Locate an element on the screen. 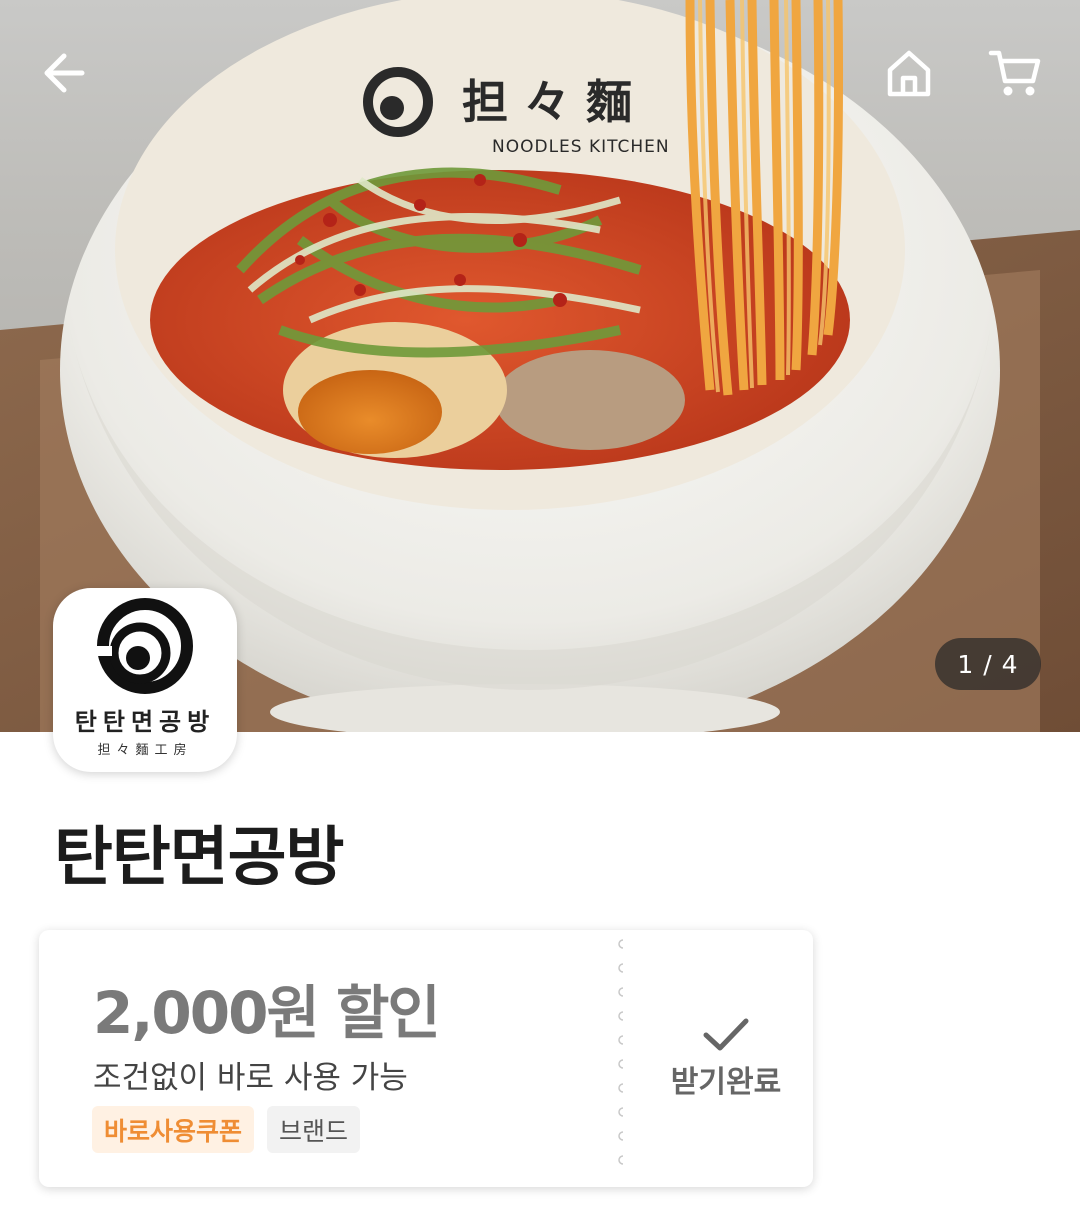  arrow-left-icon is located at coordinates (64, 73).